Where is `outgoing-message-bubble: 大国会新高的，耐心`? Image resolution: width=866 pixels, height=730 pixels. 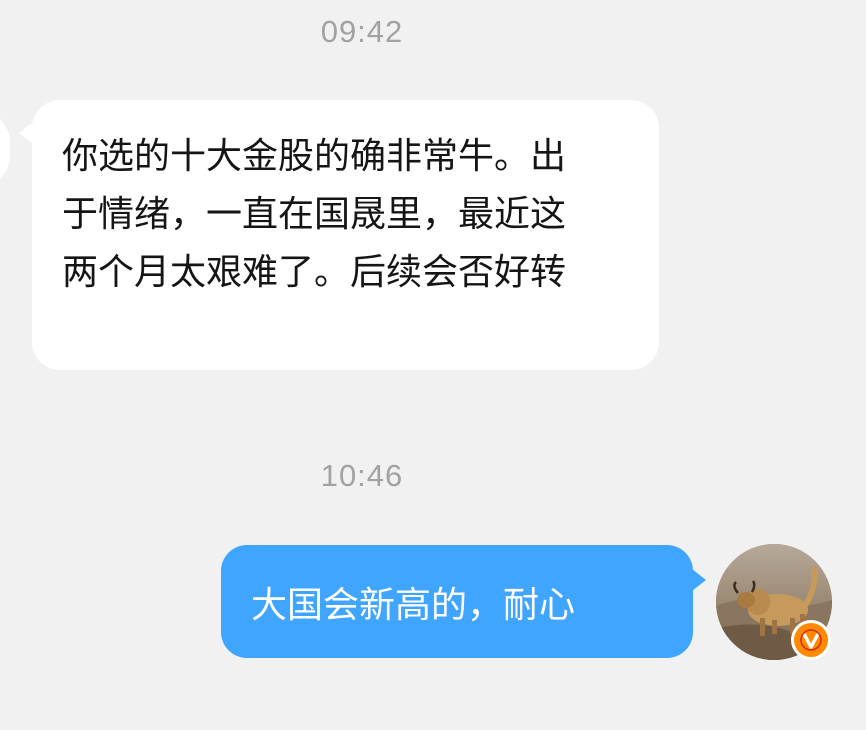 outgoing-message-bubble: 大国会新高的，耐心 is located at coordinates (463, 601).